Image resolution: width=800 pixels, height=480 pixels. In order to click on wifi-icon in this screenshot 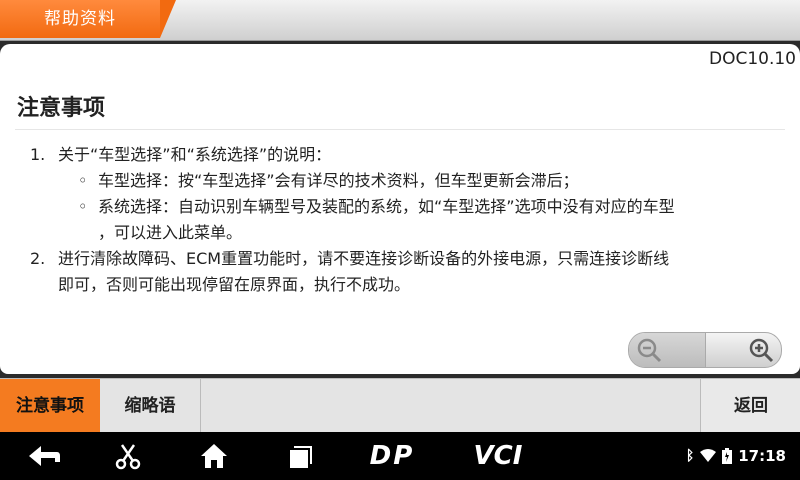, I will do `click(708, 455)`.